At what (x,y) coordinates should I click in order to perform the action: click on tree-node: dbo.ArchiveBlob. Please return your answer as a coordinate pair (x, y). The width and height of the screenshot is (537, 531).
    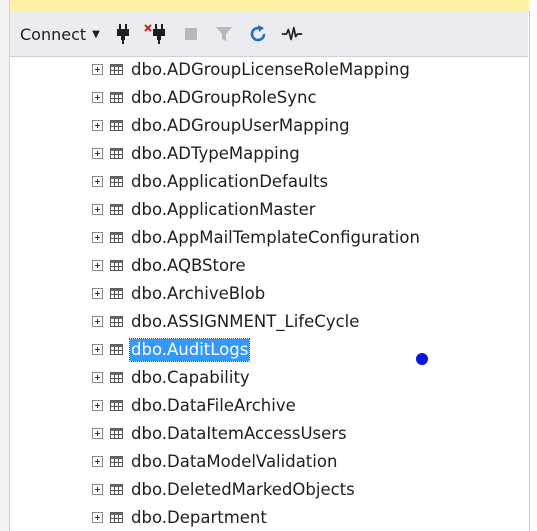
    Looking at the image, I should click on (269, 295).